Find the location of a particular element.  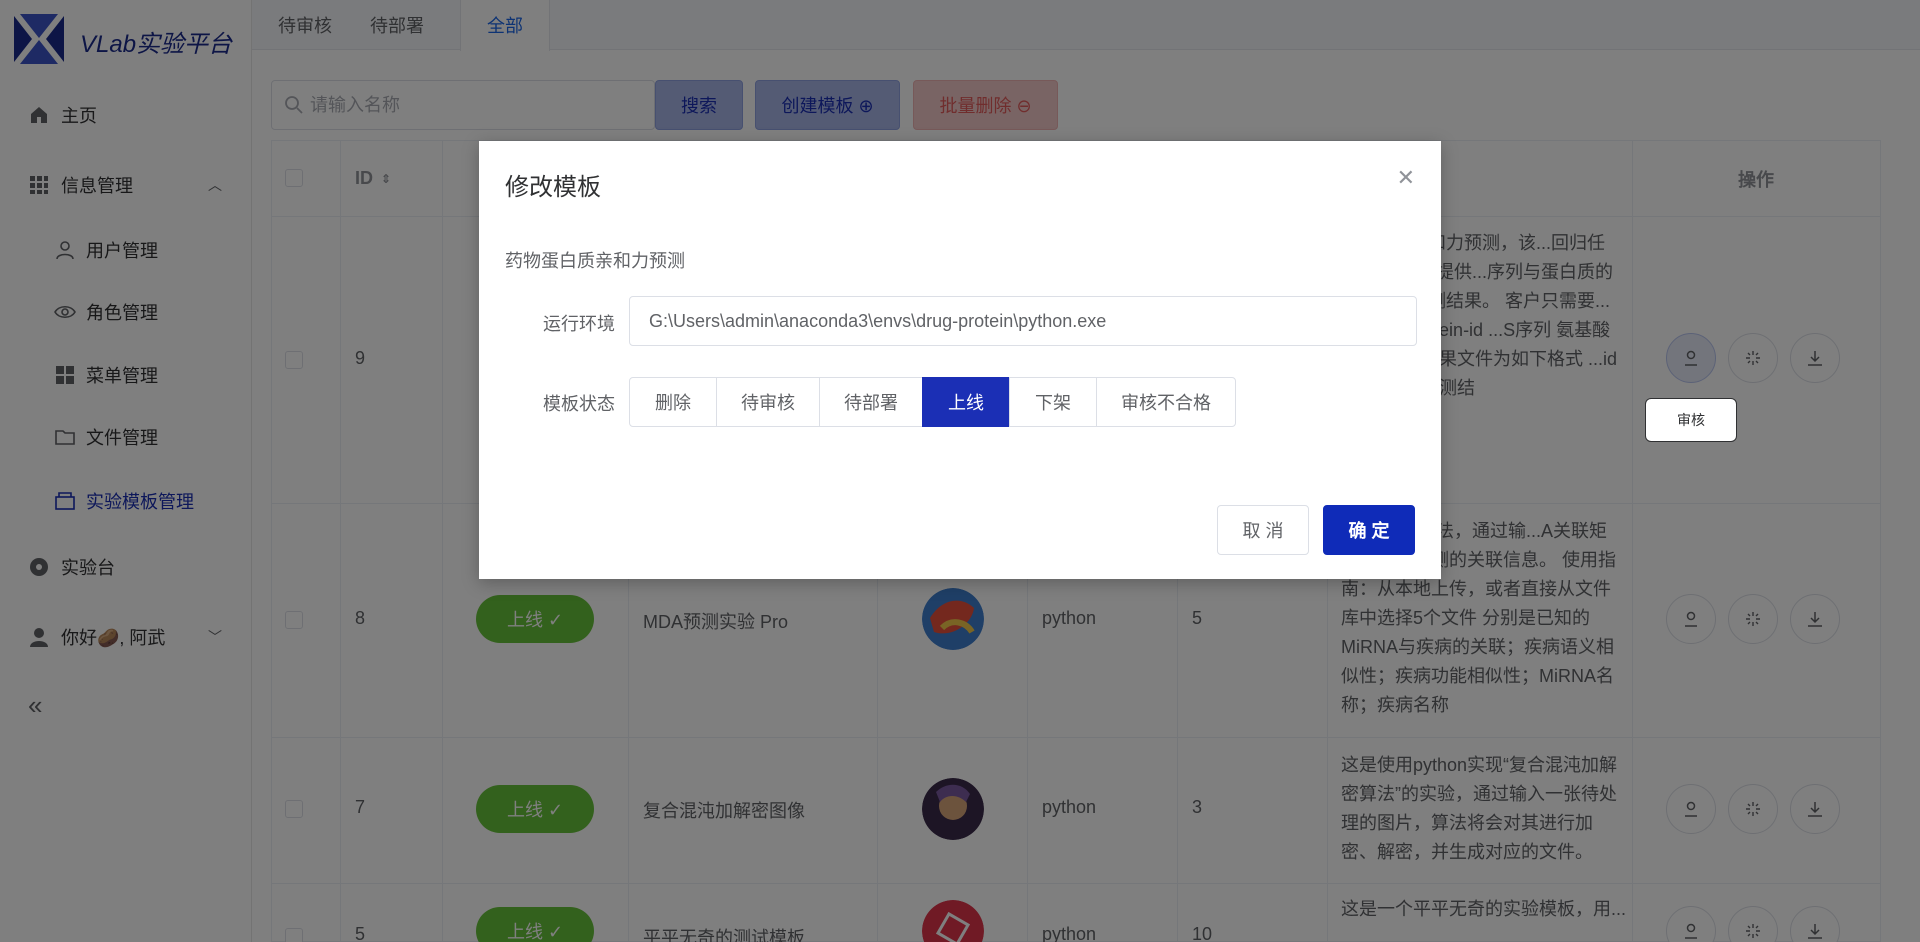

status-option-delete: 删除 is located at coordinates (673, 402).